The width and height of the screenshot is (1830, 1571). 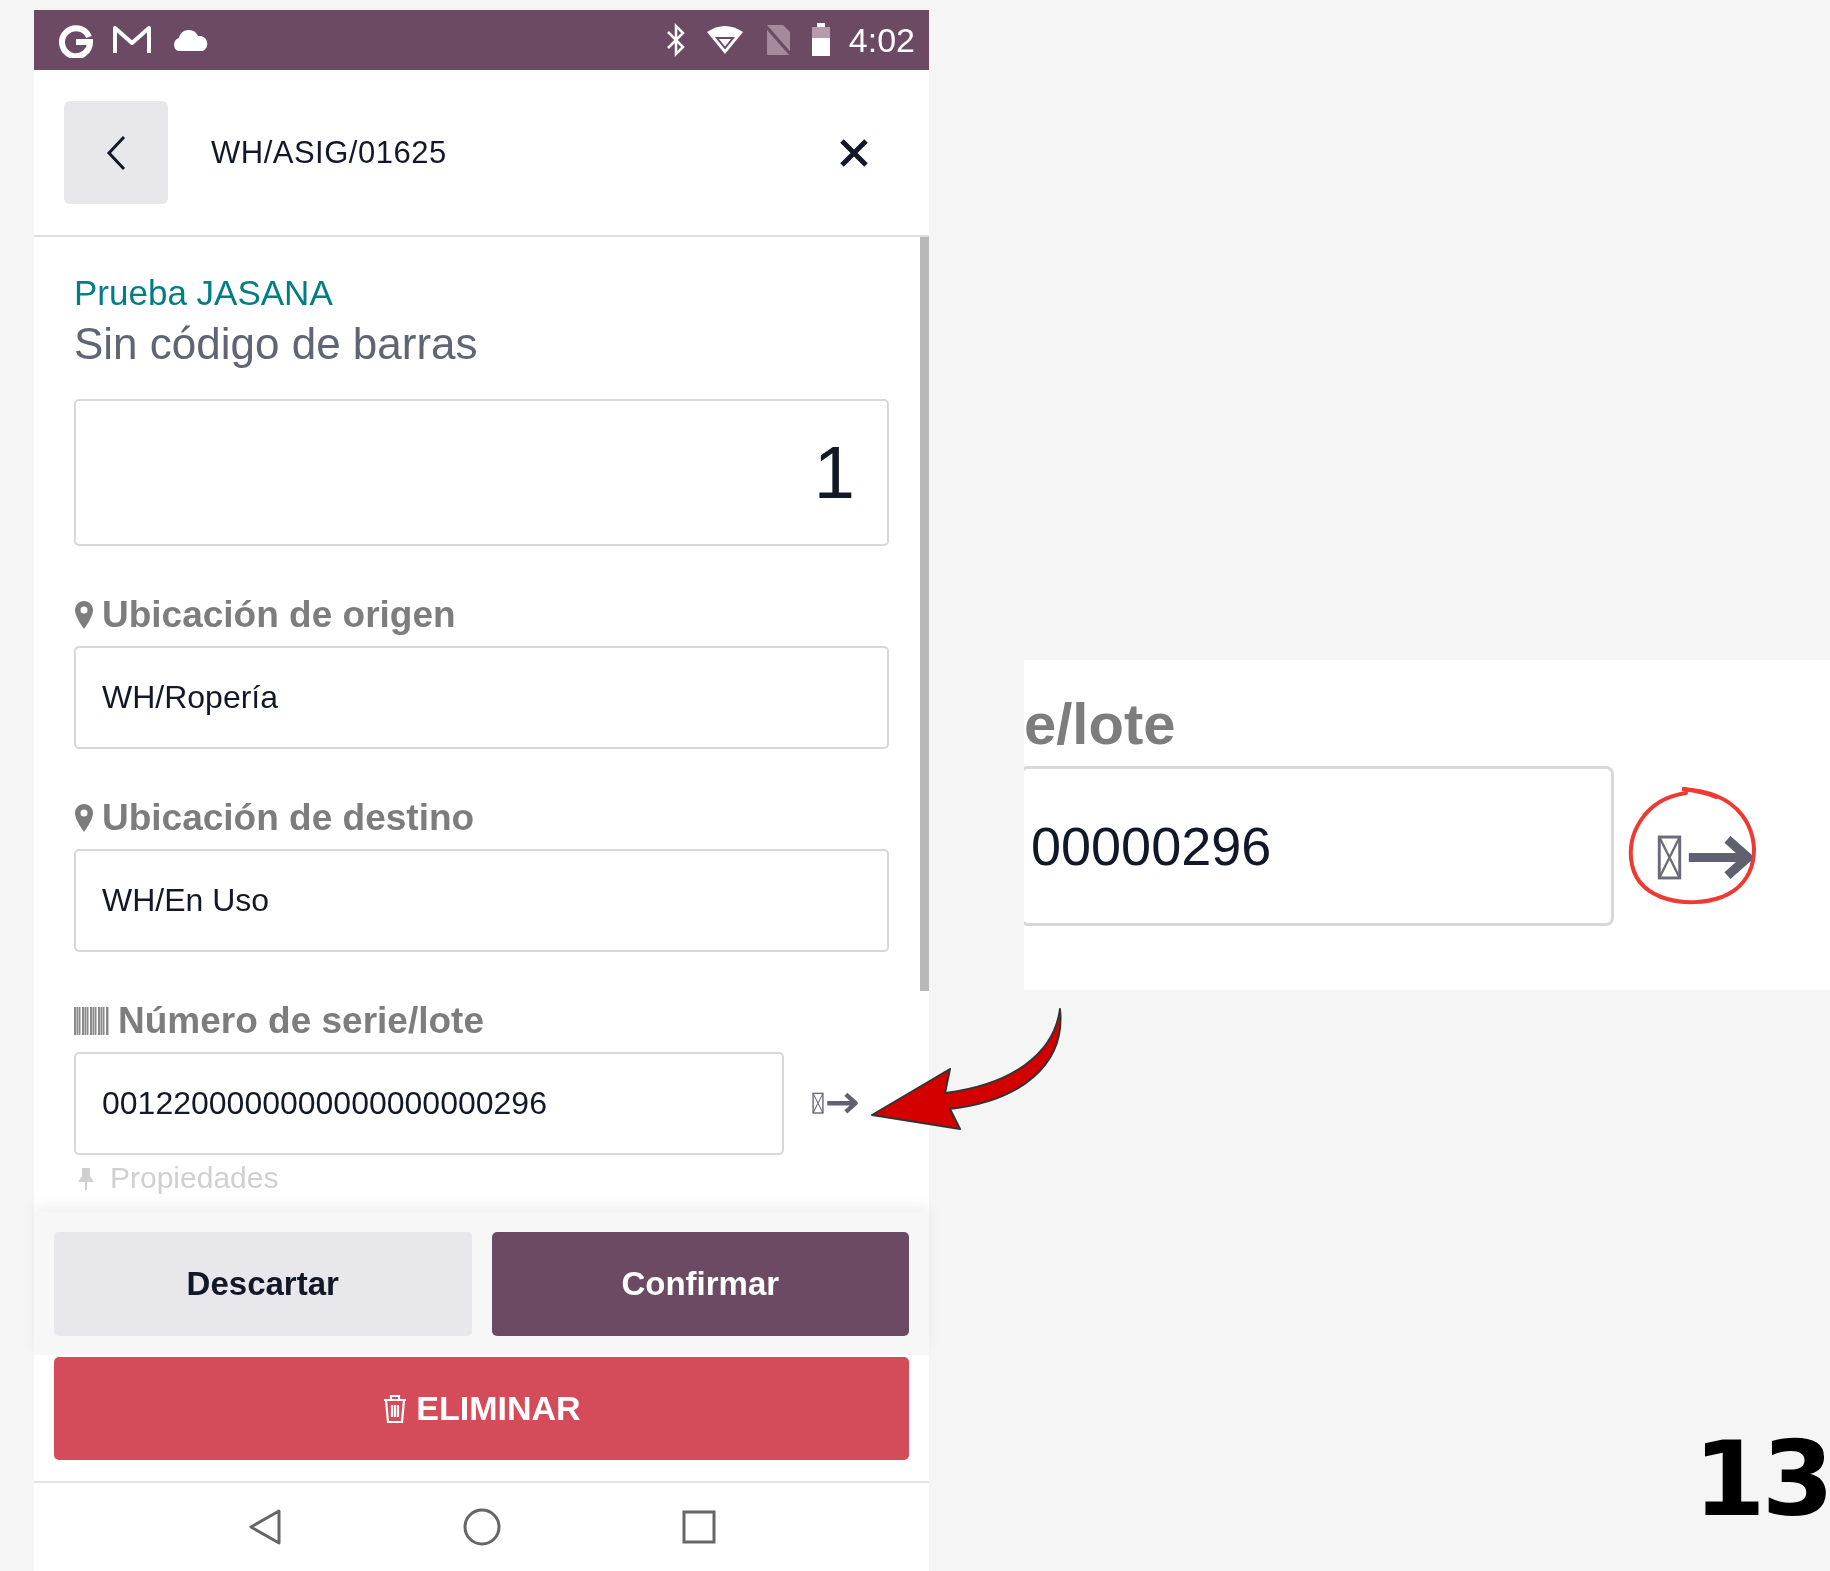 I want to click on back-nav-icon, so click(x=264, y=1527).